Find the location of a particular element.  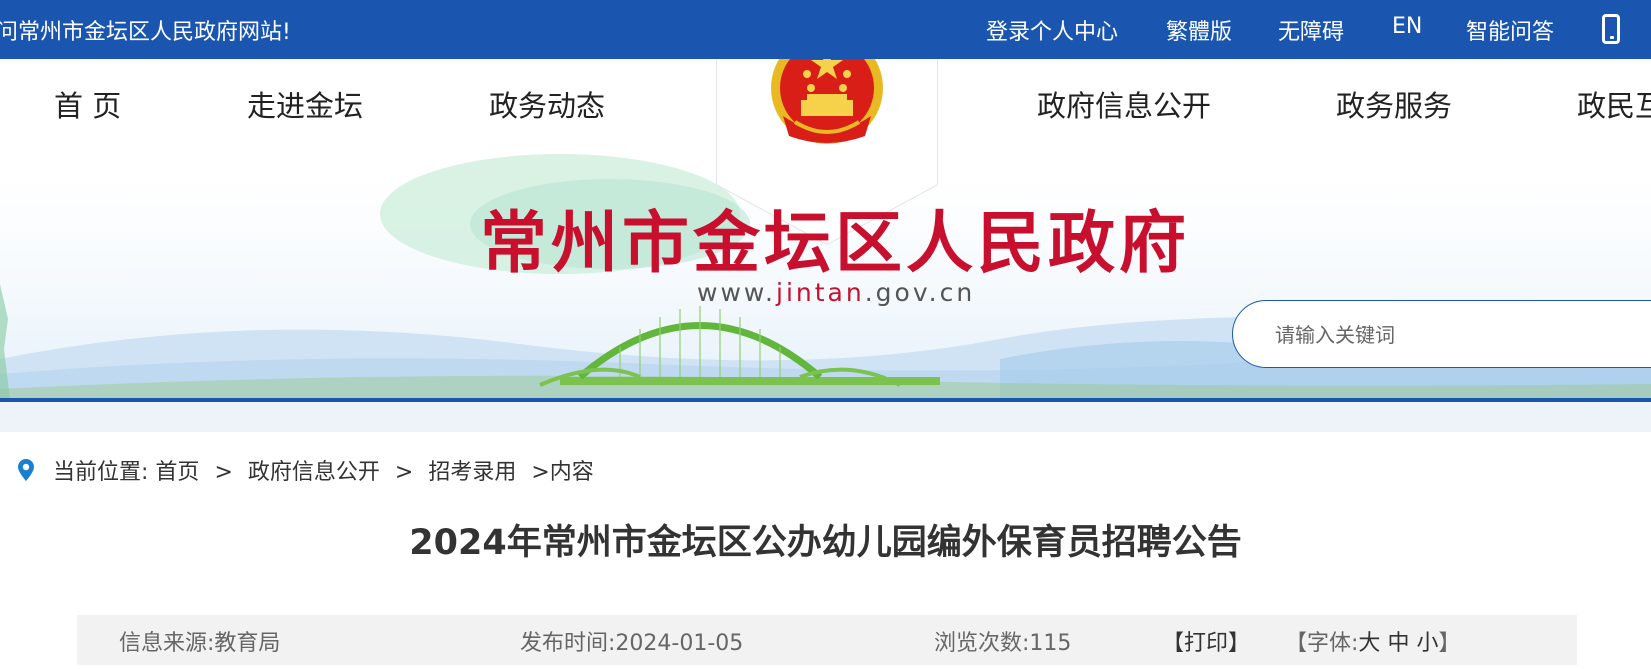

breadcrumb-recruitment: 招考录用 is located at coordinates (472, 472).